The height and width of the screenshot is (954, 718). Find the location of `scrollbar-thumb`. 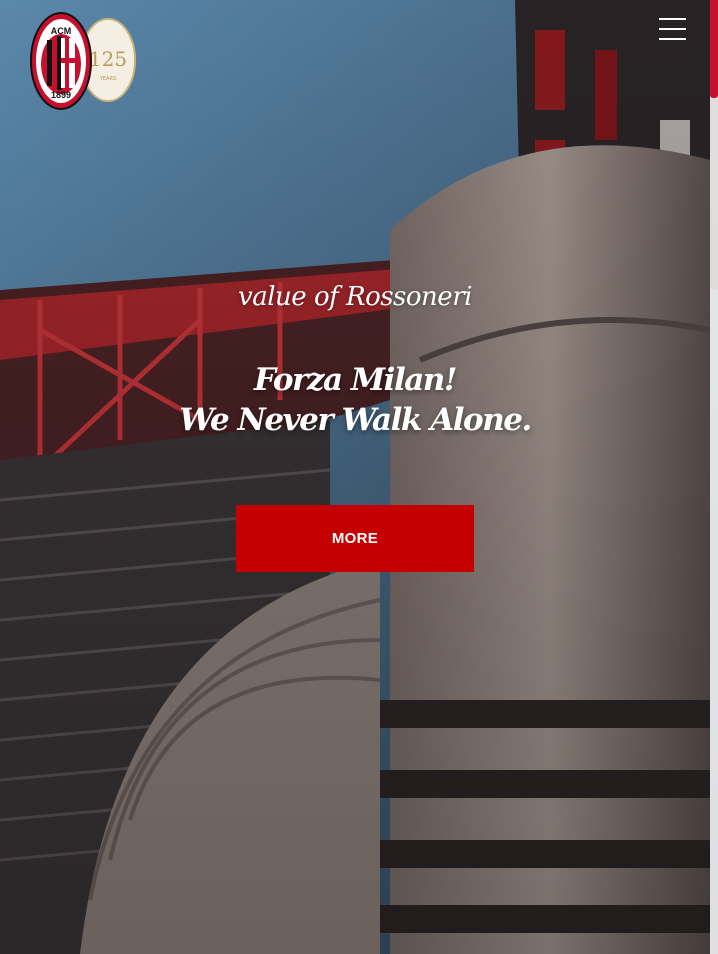

scrollbar-thumb is located at coordinates (714, 49).